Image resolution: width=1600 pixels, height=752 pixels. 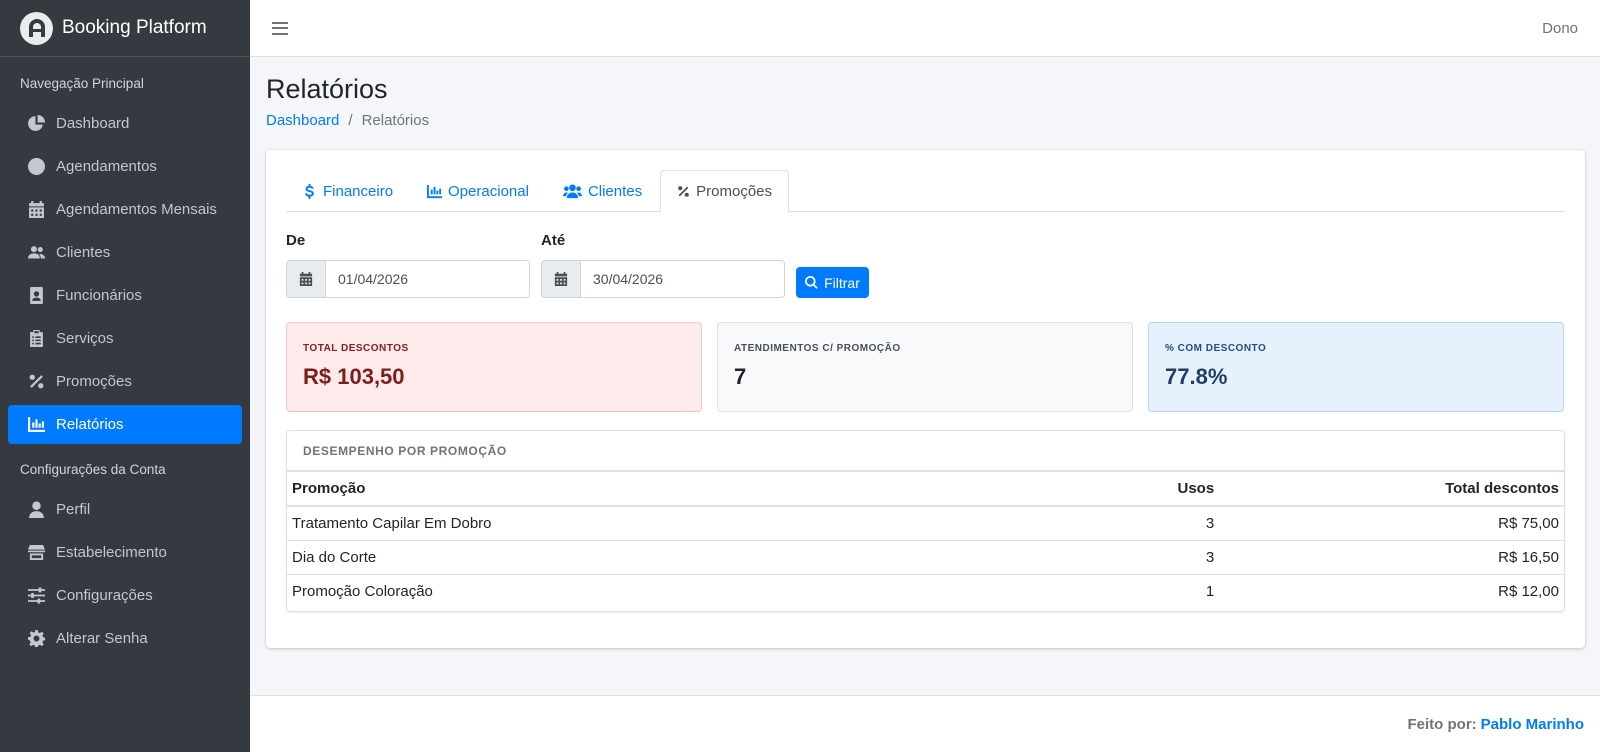 I want to click on sidebar-item-label: Agendamentos, so click(x=106, y=166).